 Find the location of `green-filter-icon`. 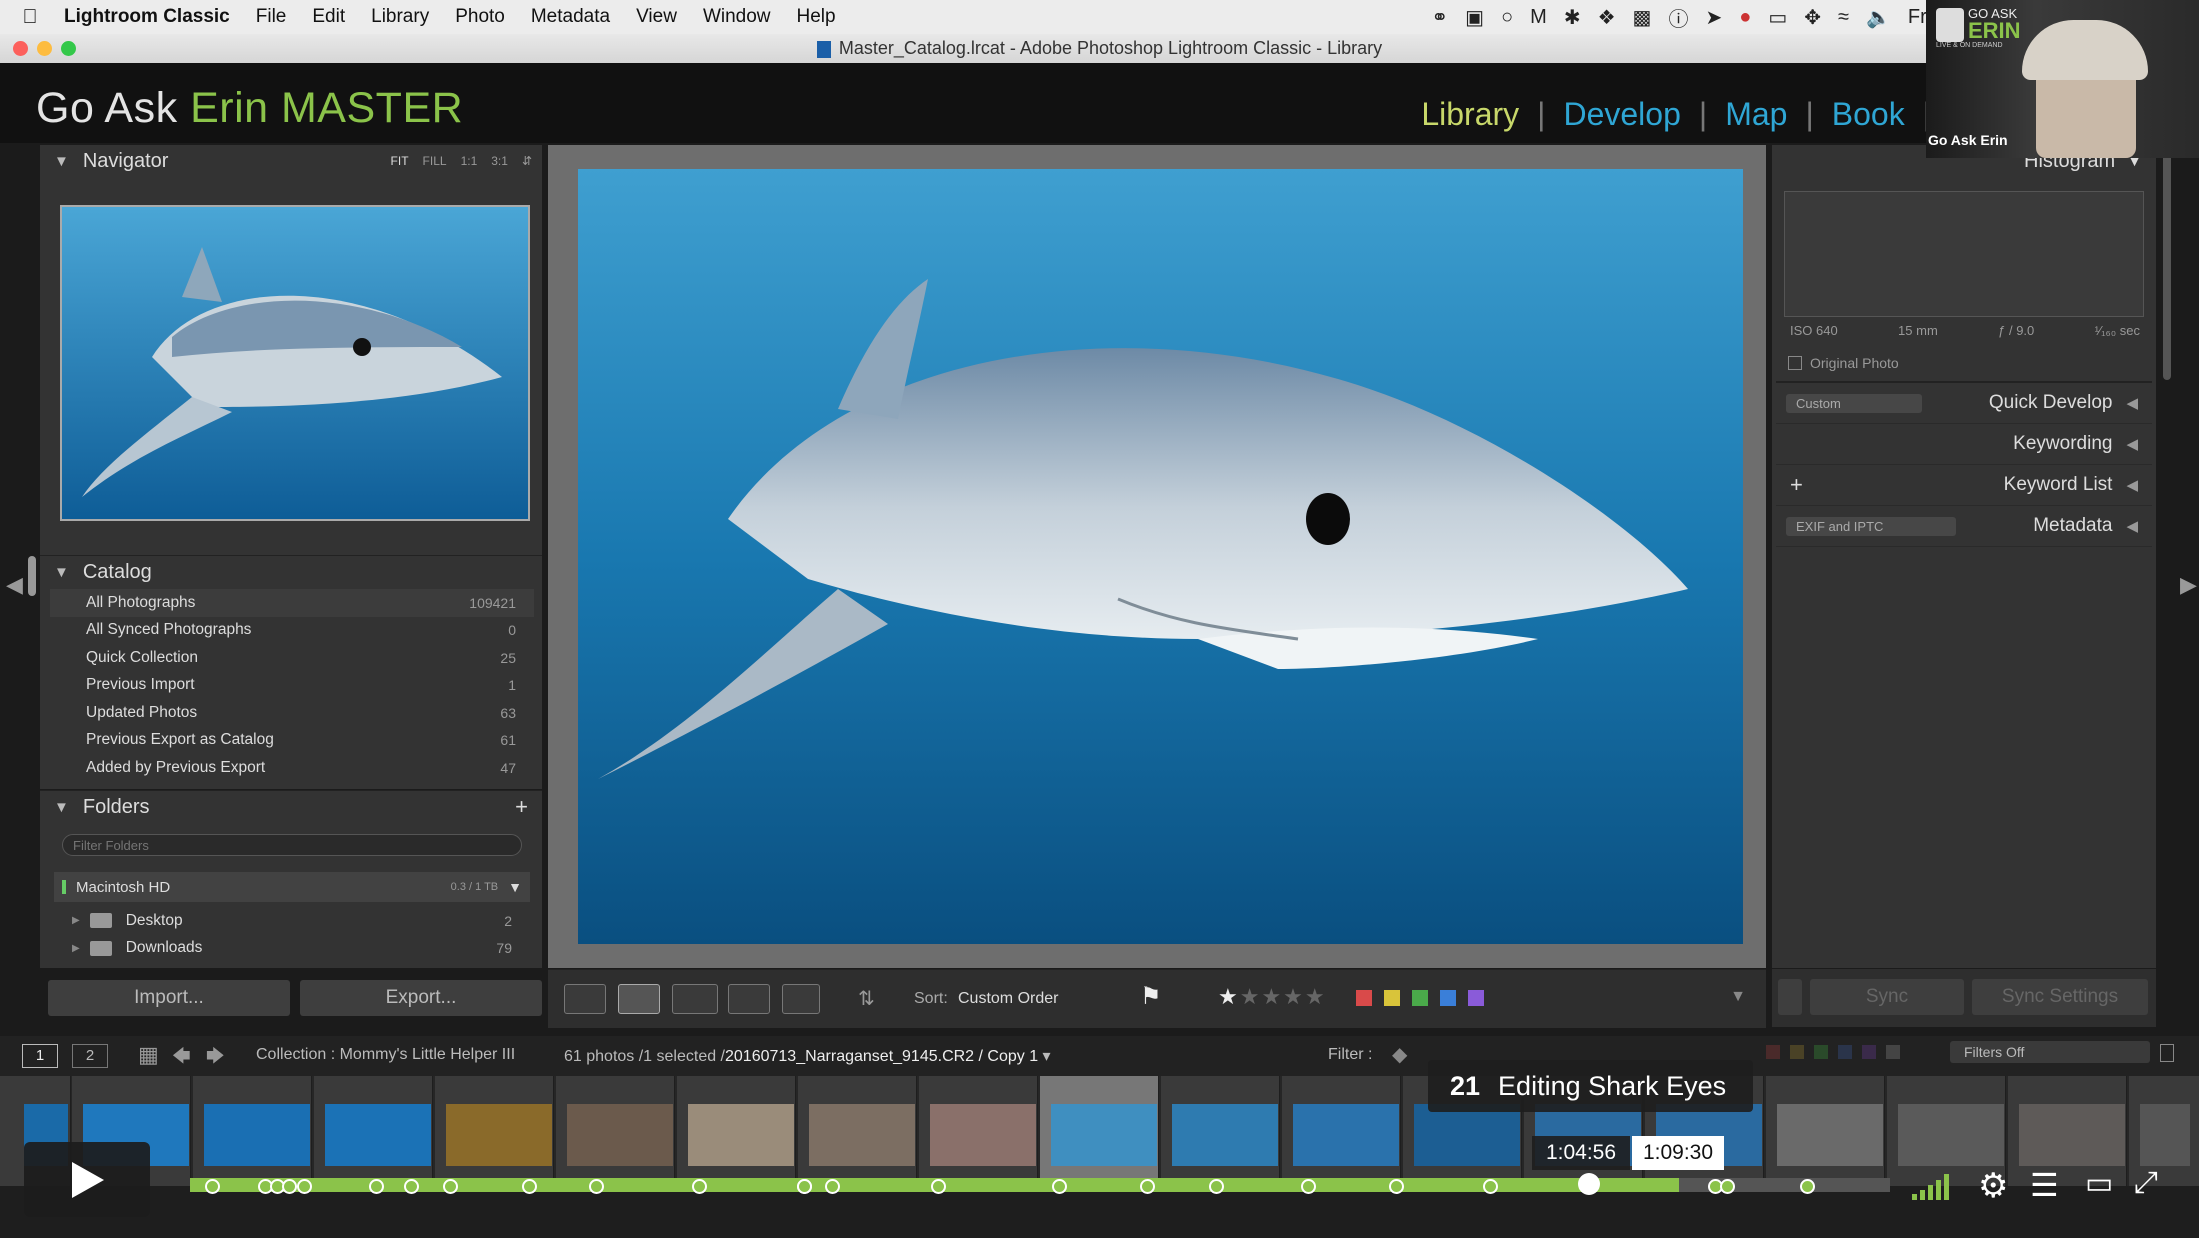

green-filter-icon is located at coordinates (1821, 1052).